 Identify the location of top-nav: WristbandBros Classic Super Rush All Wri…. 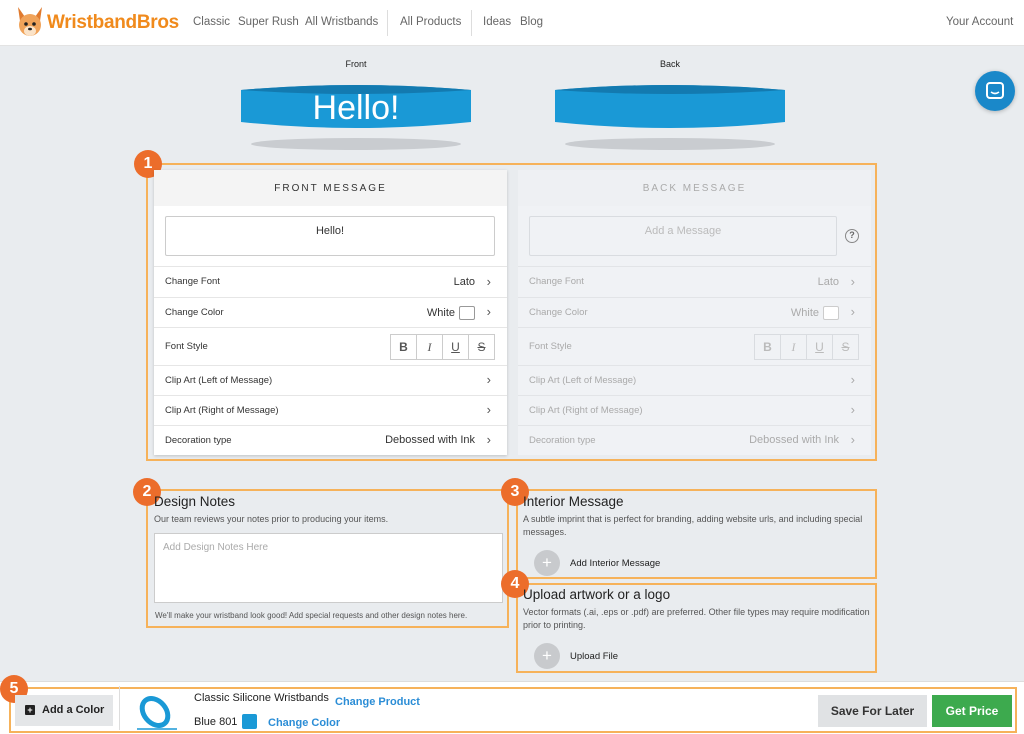
(512, 23).